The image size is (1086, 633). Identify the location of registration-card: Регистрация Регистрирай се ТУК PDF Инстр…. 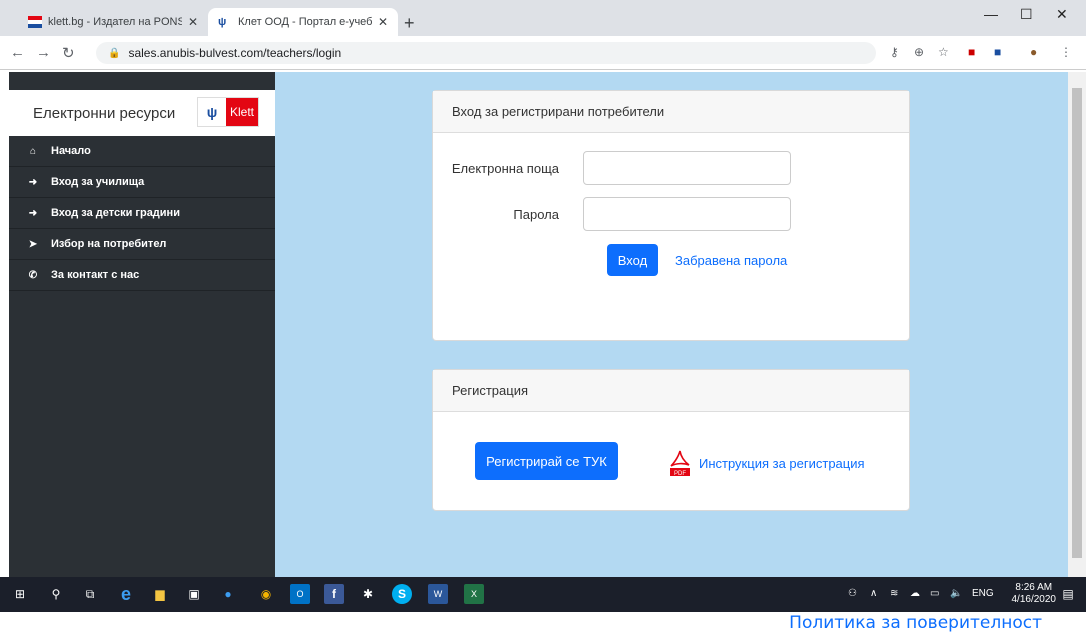
(671, 440).